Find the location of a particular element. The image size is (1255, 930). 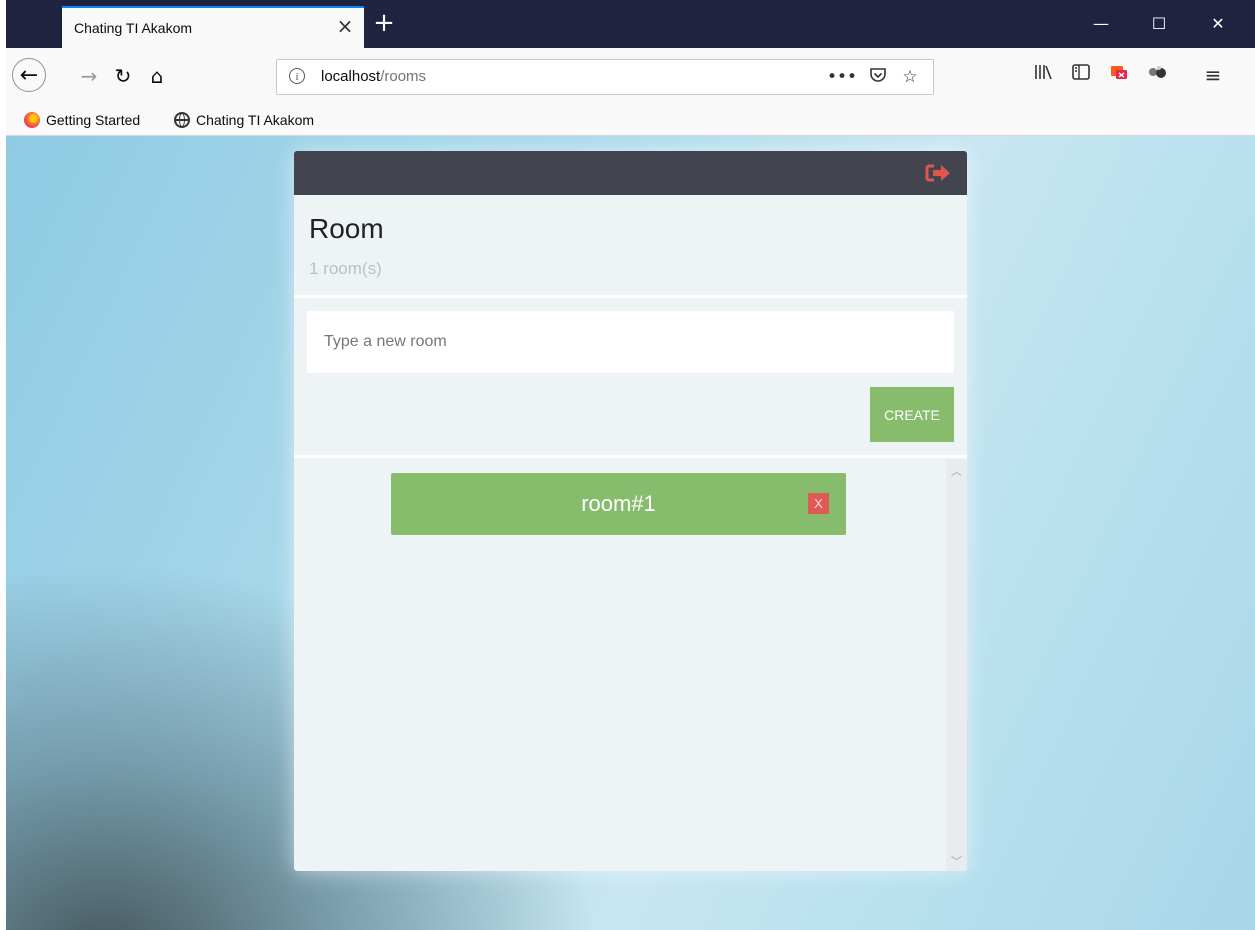

room-name: room#1 is located at coordinates (618, 503).